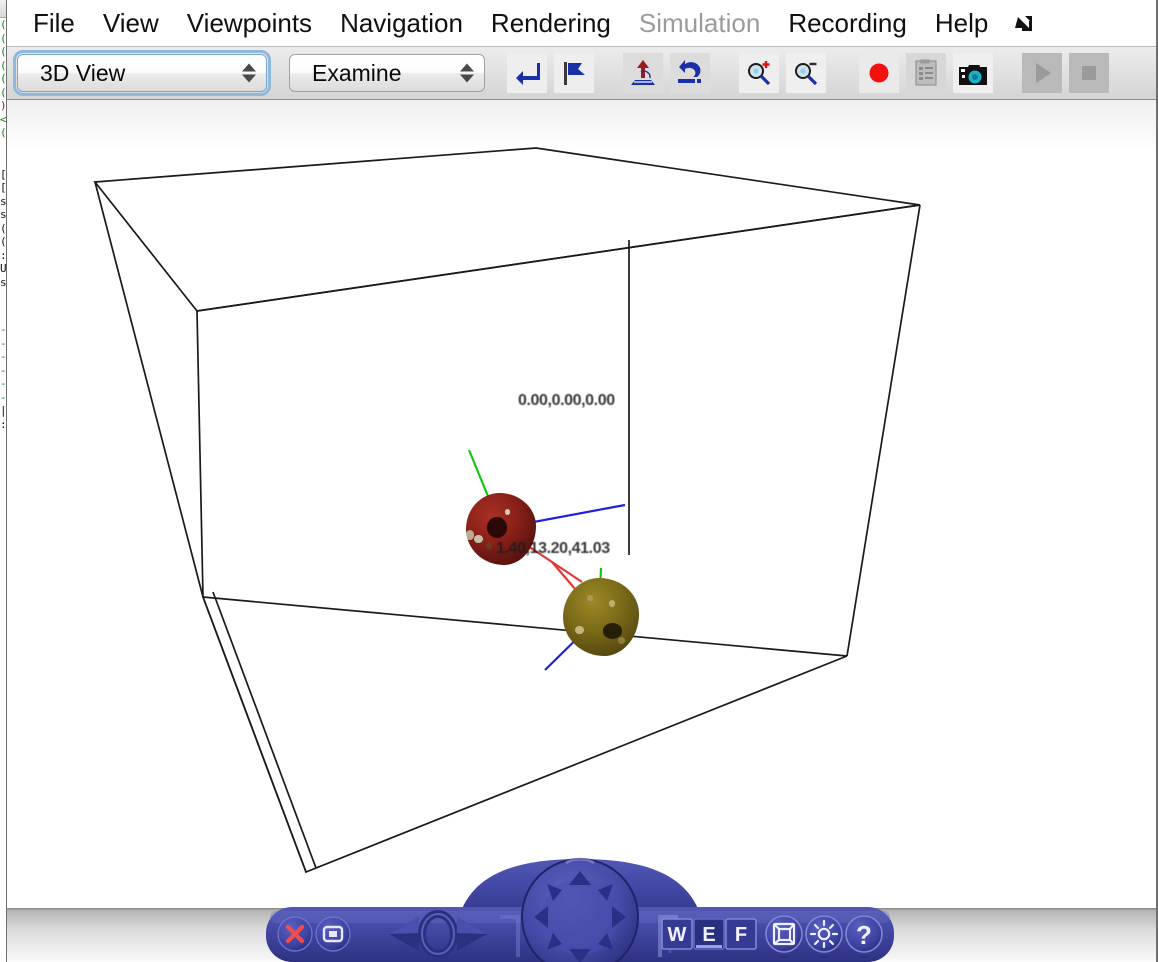 The width and height of the screenshot is (1158, 962). Describe the element at coordinates (83, 72) in the screenshot. I see `view-select-value: 3D View` at that location.